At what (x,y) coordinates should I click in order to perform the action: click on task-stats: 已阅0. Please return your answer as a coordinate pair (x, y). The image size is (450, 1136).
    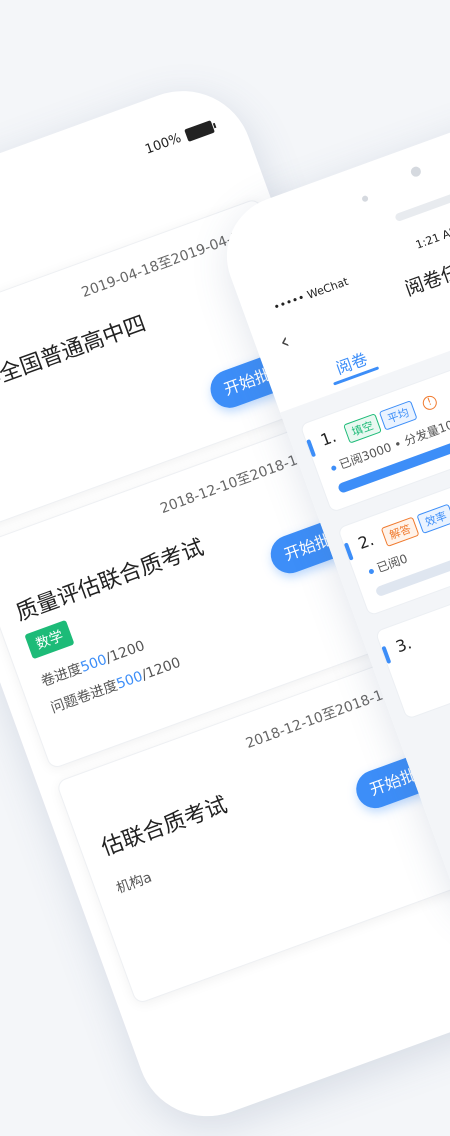
    Looking at the image, I should click on (388, 565).